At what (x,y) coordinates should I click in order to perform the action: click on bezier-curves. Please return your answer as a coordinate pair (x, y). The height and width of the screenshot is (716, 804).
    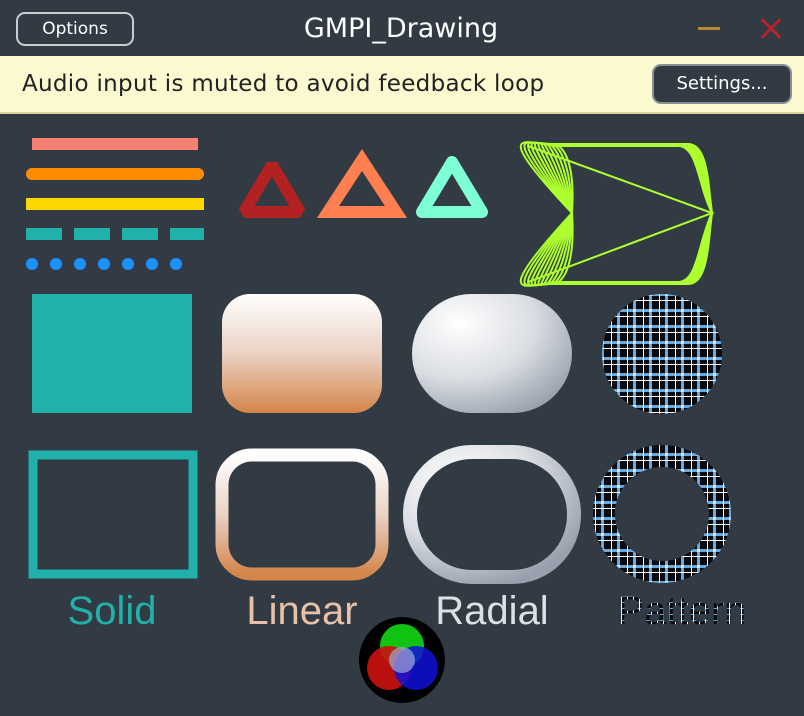
    Looking at the image, I should click on (617, 214).